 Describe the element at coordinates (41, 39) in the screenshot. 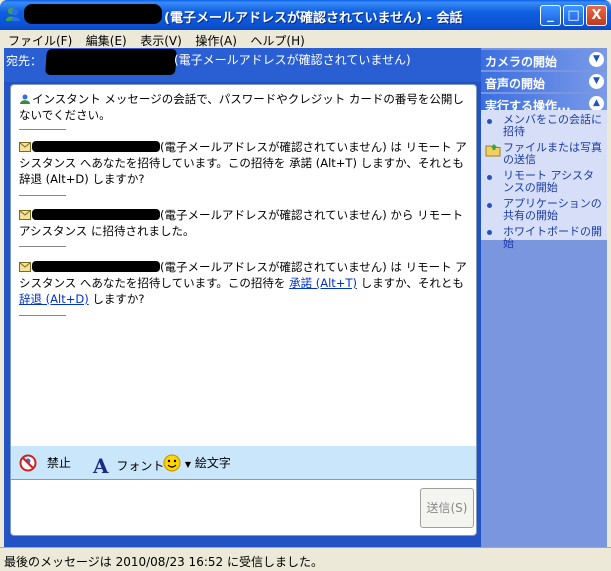

I see `menu-file: ファイル(F)` at that location.